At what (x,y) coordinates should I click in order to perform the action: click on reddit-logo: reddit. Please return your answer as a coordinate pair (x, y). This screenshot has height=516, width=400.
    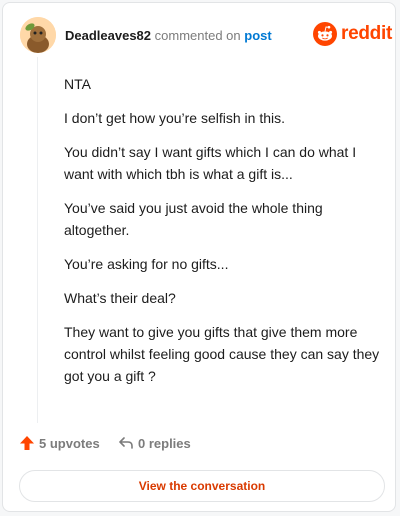
    Looking at the image, I should click on (352, 34).